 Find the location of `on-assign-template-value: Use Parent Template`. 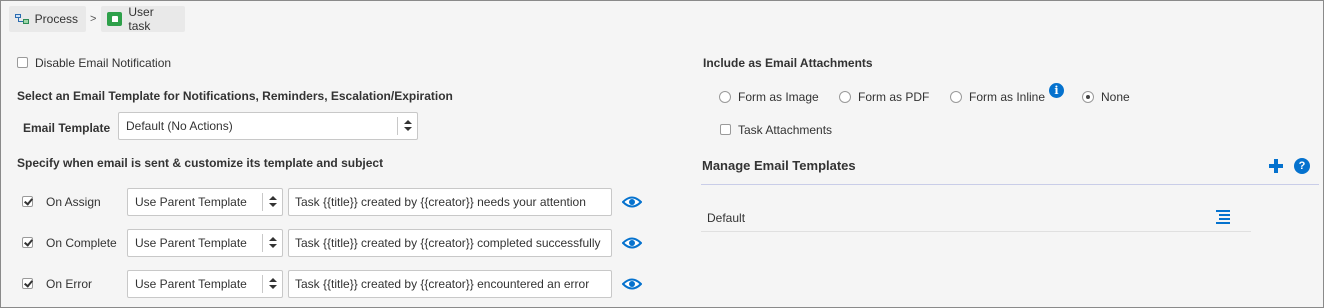

on-assign-template-value: Use Parent Template is located at coordinates (191, 202).